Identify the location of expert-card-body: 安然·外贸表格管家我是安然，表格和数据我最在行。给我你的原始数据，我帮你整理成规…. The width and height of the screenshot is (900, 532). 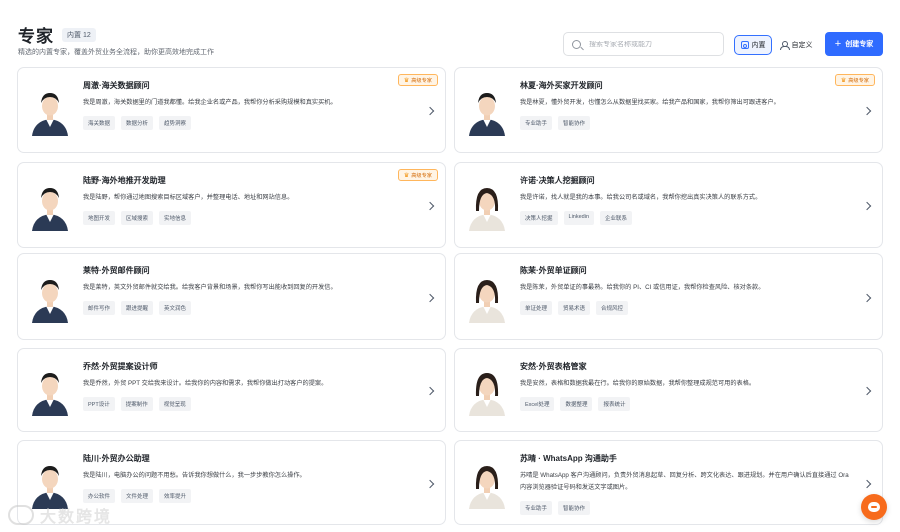
(686, 386).